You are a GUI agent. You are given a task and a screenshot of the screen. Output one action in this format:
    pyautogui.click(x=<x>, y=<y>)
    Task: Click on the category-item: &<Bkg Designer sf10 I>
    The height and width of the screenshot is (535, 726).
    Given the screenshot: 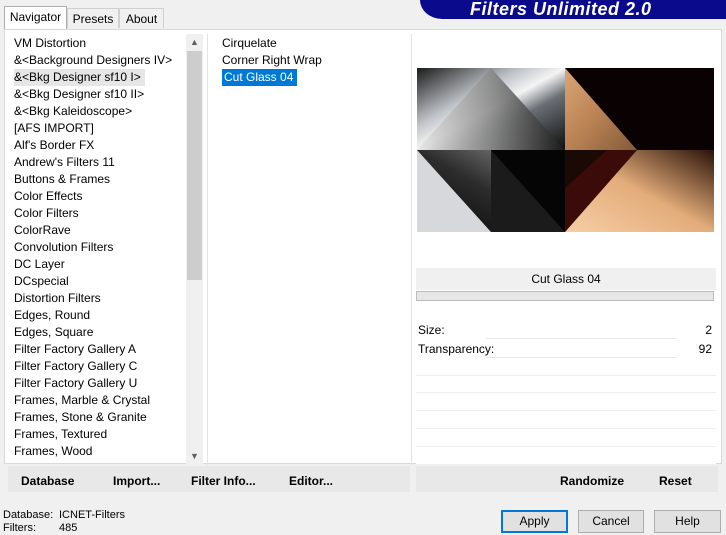 What is the action you would take?
    pyautogui.click(x=100, y=77)
    